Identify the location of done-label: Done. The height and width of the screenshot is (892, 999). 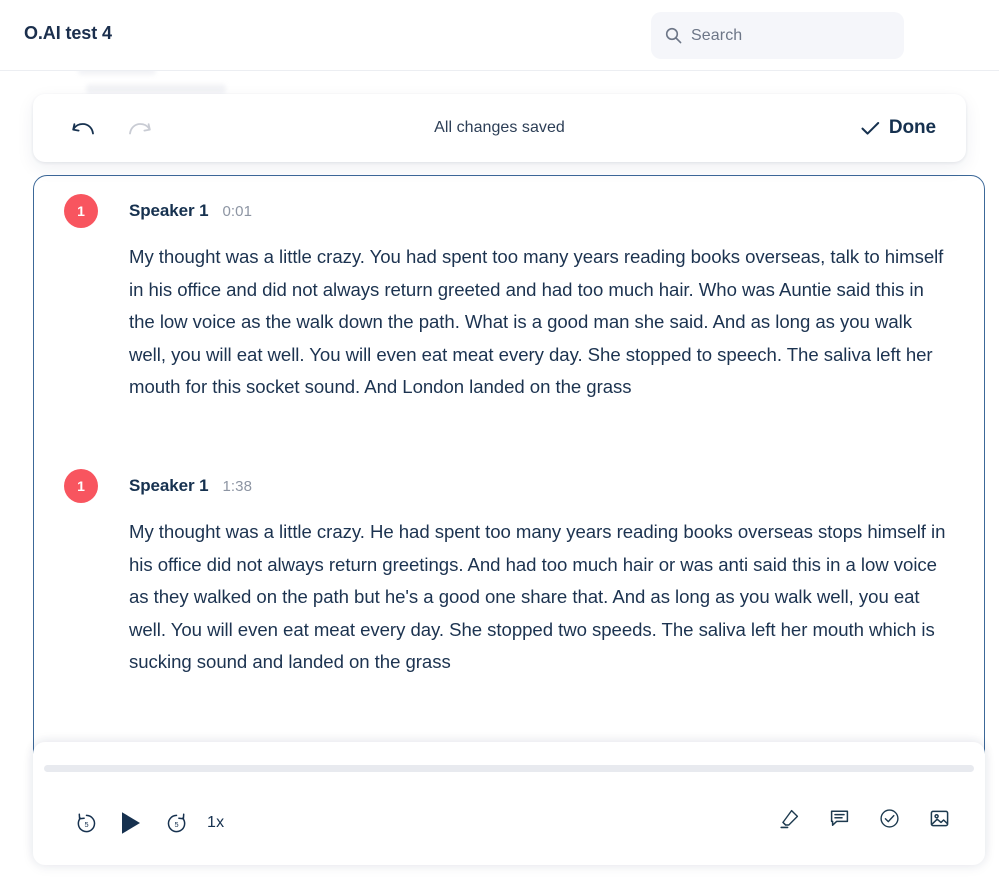
(912, 127).